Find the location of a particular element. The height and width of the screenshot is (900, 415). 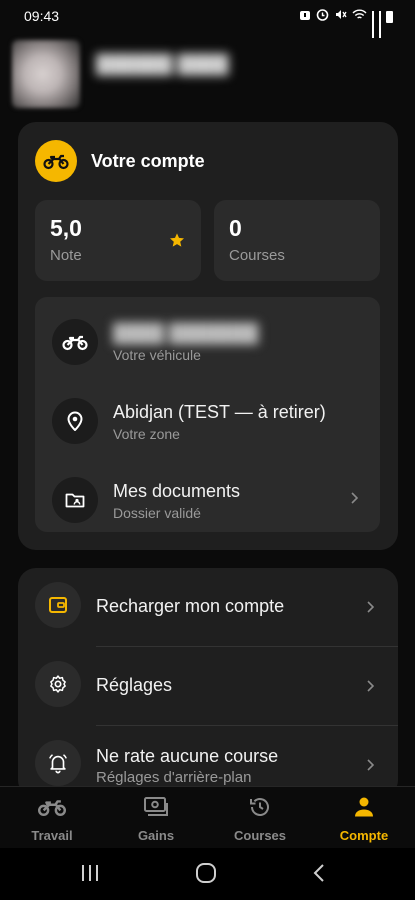

alarm-icon is located at coordinates (305, 17).